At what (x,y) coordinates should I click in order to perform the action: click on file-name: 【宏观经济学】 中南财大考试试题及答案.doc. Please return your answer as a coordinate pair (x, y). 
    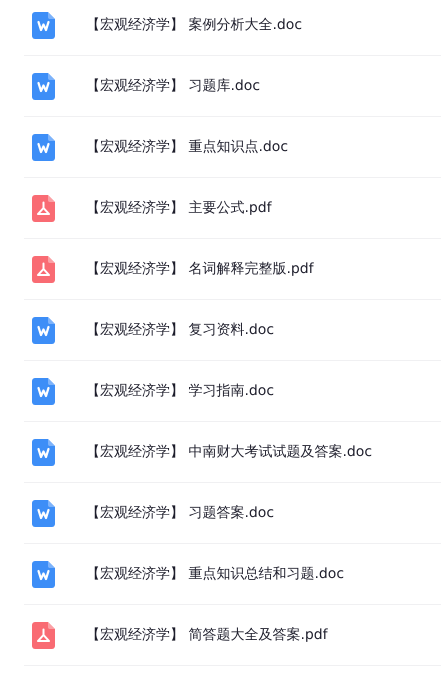
    Looking at the image, I should click on (229, 452).